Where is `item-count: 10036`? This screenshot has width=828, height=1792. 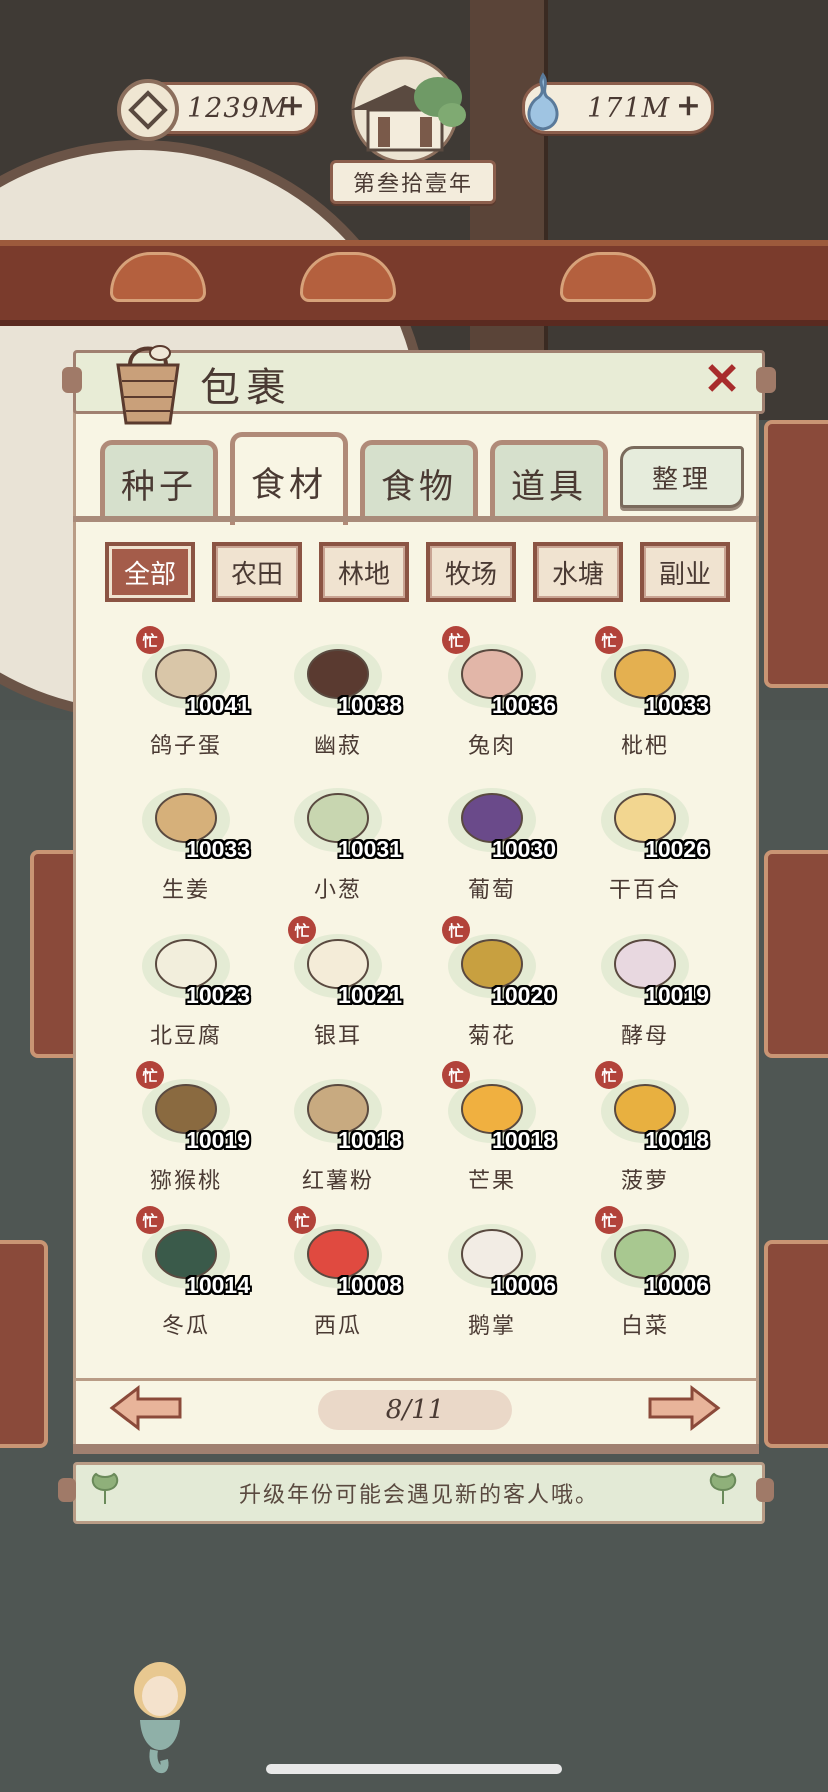 item-count: 10036 is located at coordinates (524, 705).